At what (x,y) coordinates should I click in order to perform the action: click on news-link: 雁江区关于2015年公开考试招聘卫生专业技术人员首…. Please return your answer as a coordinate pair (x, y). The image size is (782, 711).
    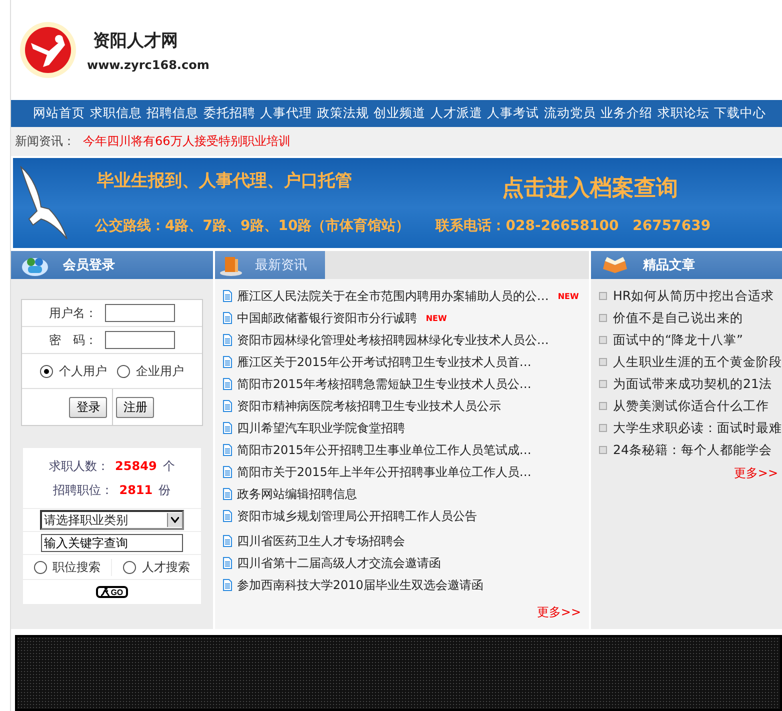
    Looking at the image, I should click on (384, 362).